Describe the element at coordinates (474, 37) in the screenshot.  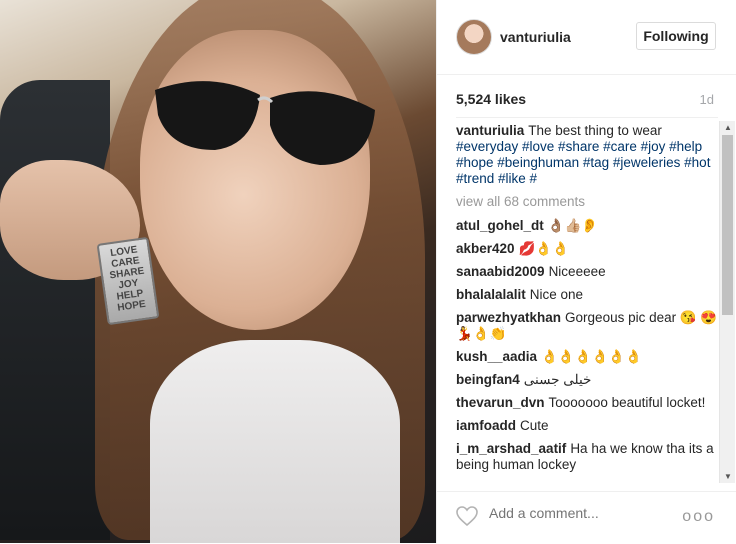
I see `avatar` at that location.